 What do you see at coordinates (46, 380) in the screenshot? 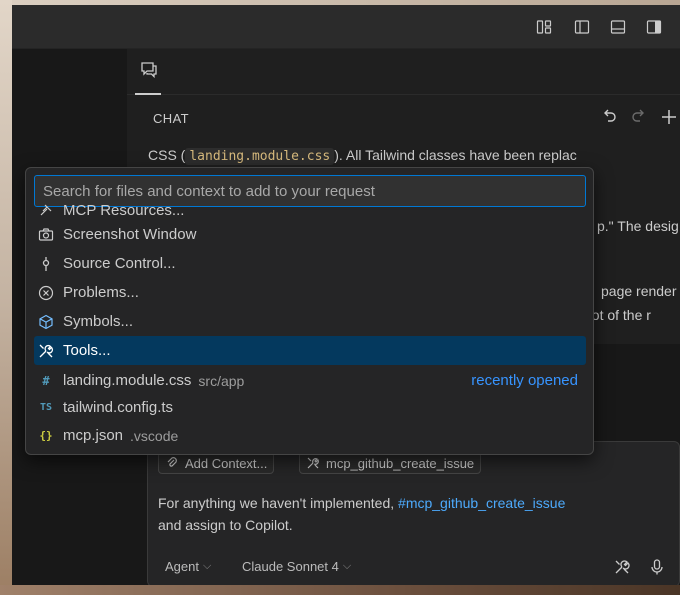
I see `css-file-icon: #` at bounding box center [46, 380].